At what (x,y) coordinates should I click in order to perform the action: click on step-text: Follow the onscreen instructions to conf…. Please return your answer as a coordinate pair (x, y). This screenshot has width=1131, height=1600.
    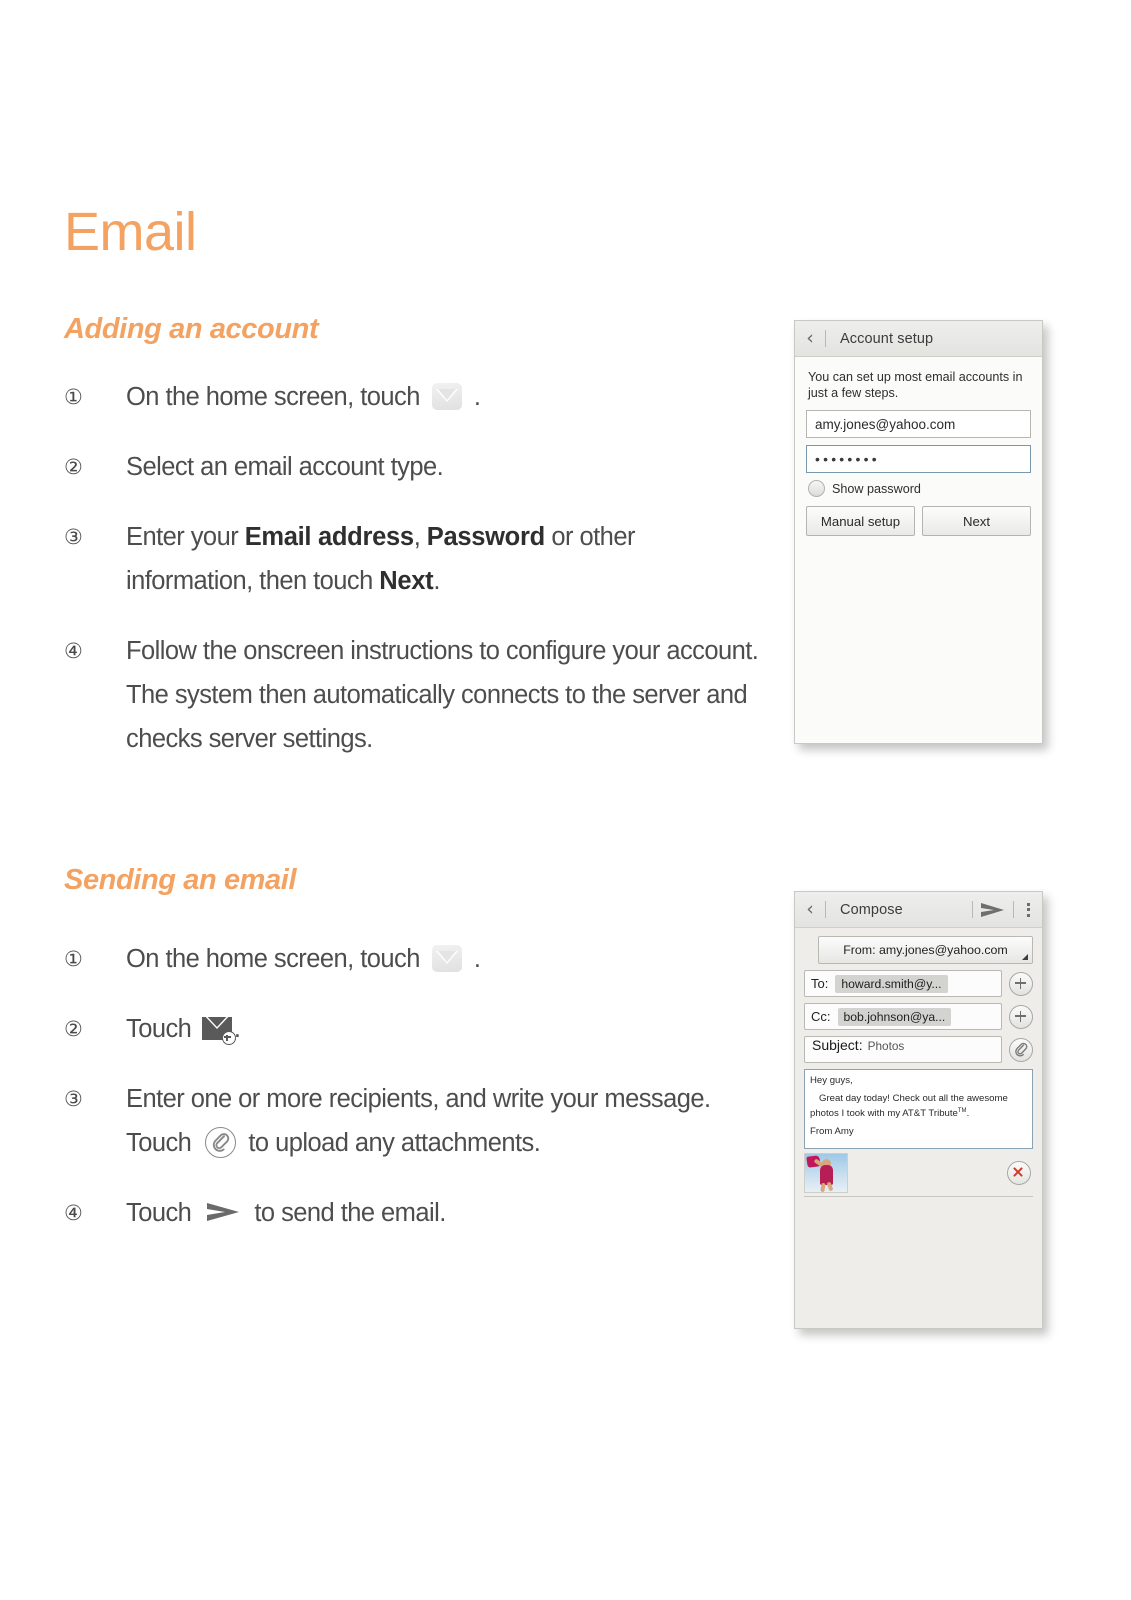
    Looking at the image, I should click on (442, 695).